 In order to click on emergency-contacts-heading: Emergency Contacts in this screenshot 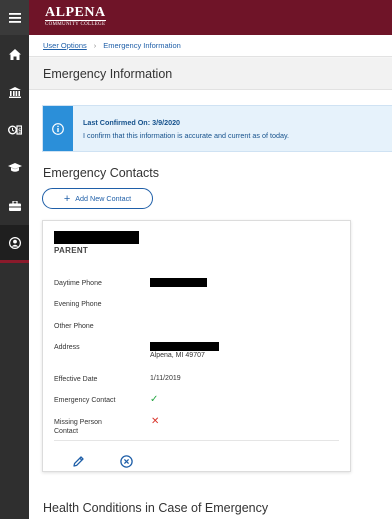, I will do `click(101, 173)`.